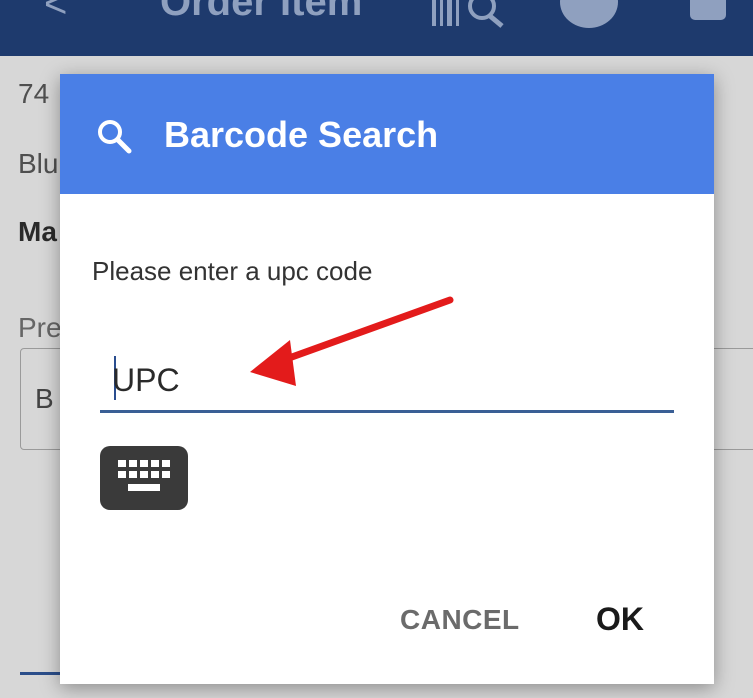 The height and width of the screenshot is (698, 753). I want to click on barcode-scan-icon, so click(468, 14).